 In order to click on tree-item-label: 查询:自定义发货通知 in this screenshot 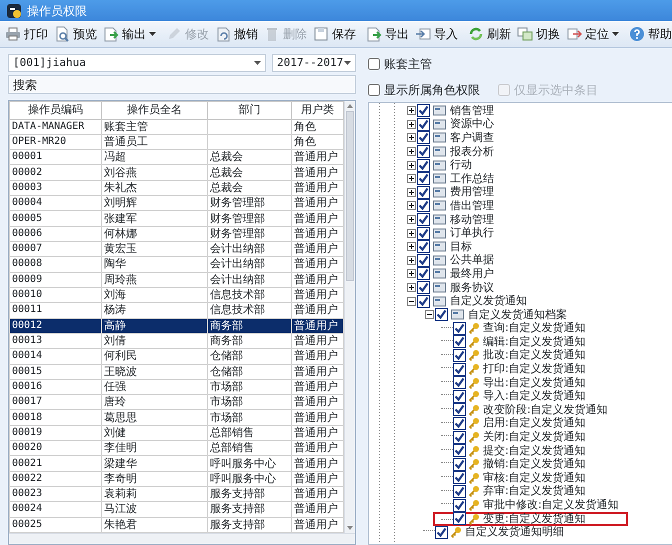, I will do `click(534, 328)`.